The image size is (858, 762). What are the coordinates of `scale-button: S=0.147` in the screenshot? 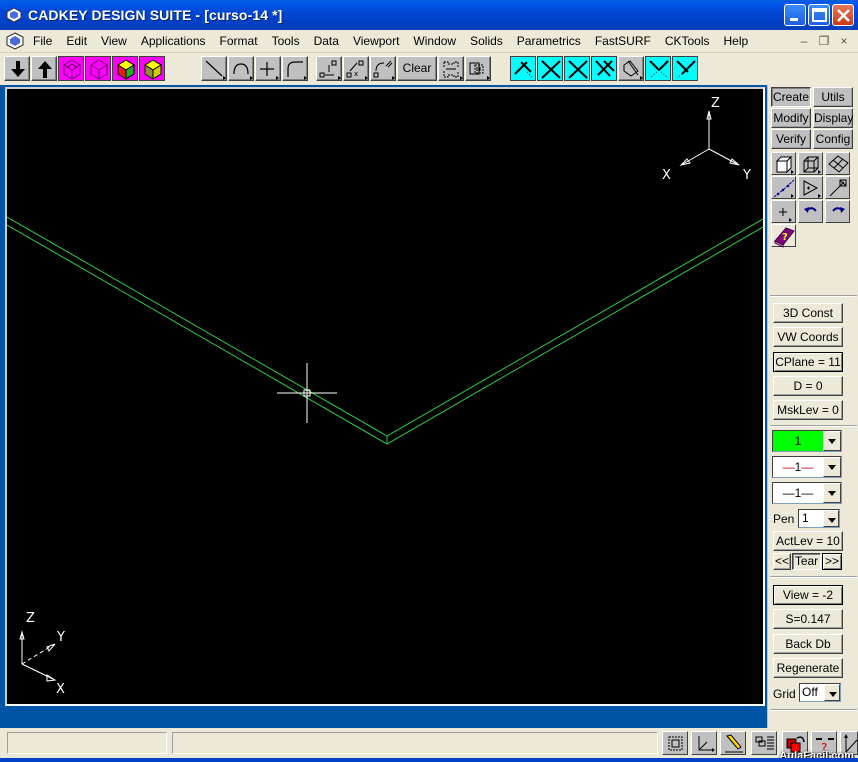 It's located at (808, 619).